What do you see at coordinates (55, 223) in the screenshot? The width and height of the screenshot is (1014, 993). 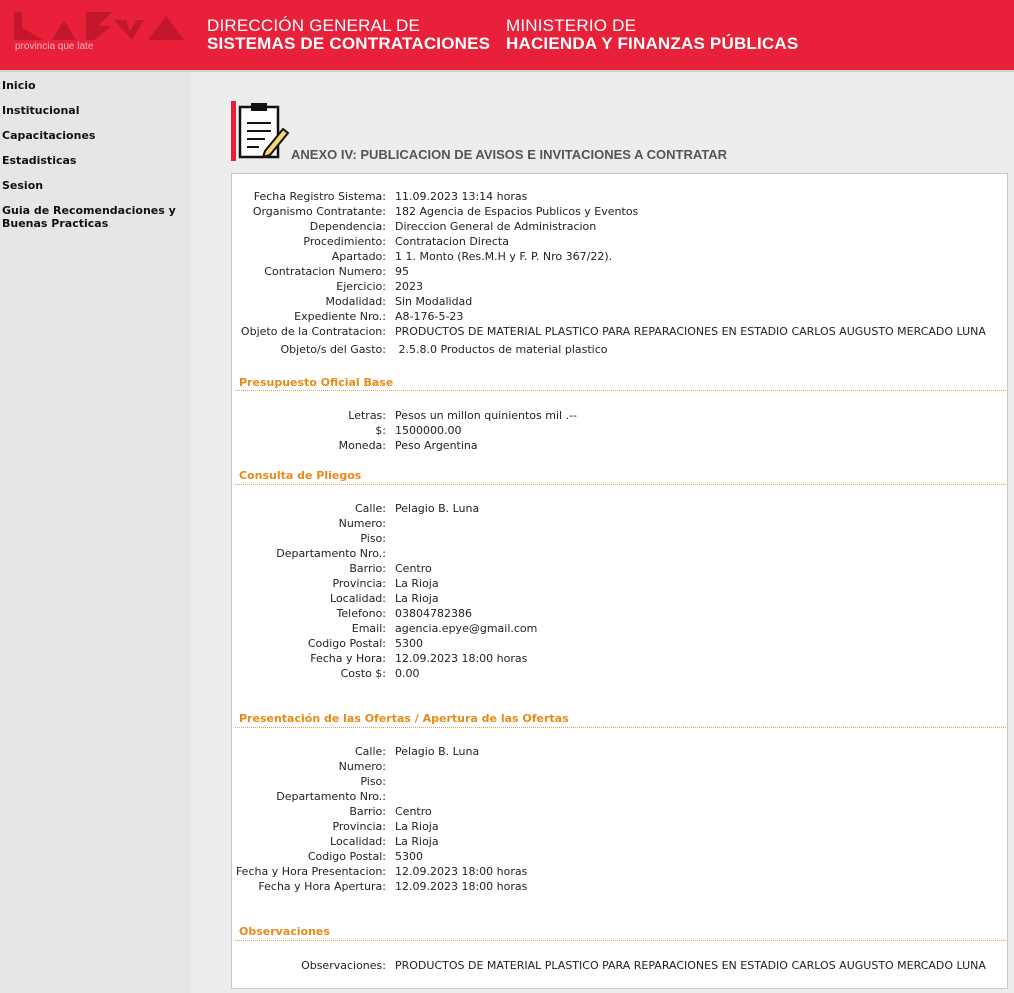 I see `nav-item-guia-line2: Buenas Practicas` at bounding box center [55, 223].